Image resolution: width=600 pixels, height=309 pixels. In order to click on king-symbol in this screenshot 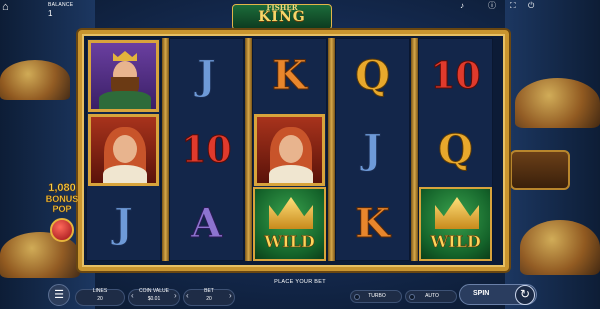, I will do `click(123, 76)`.